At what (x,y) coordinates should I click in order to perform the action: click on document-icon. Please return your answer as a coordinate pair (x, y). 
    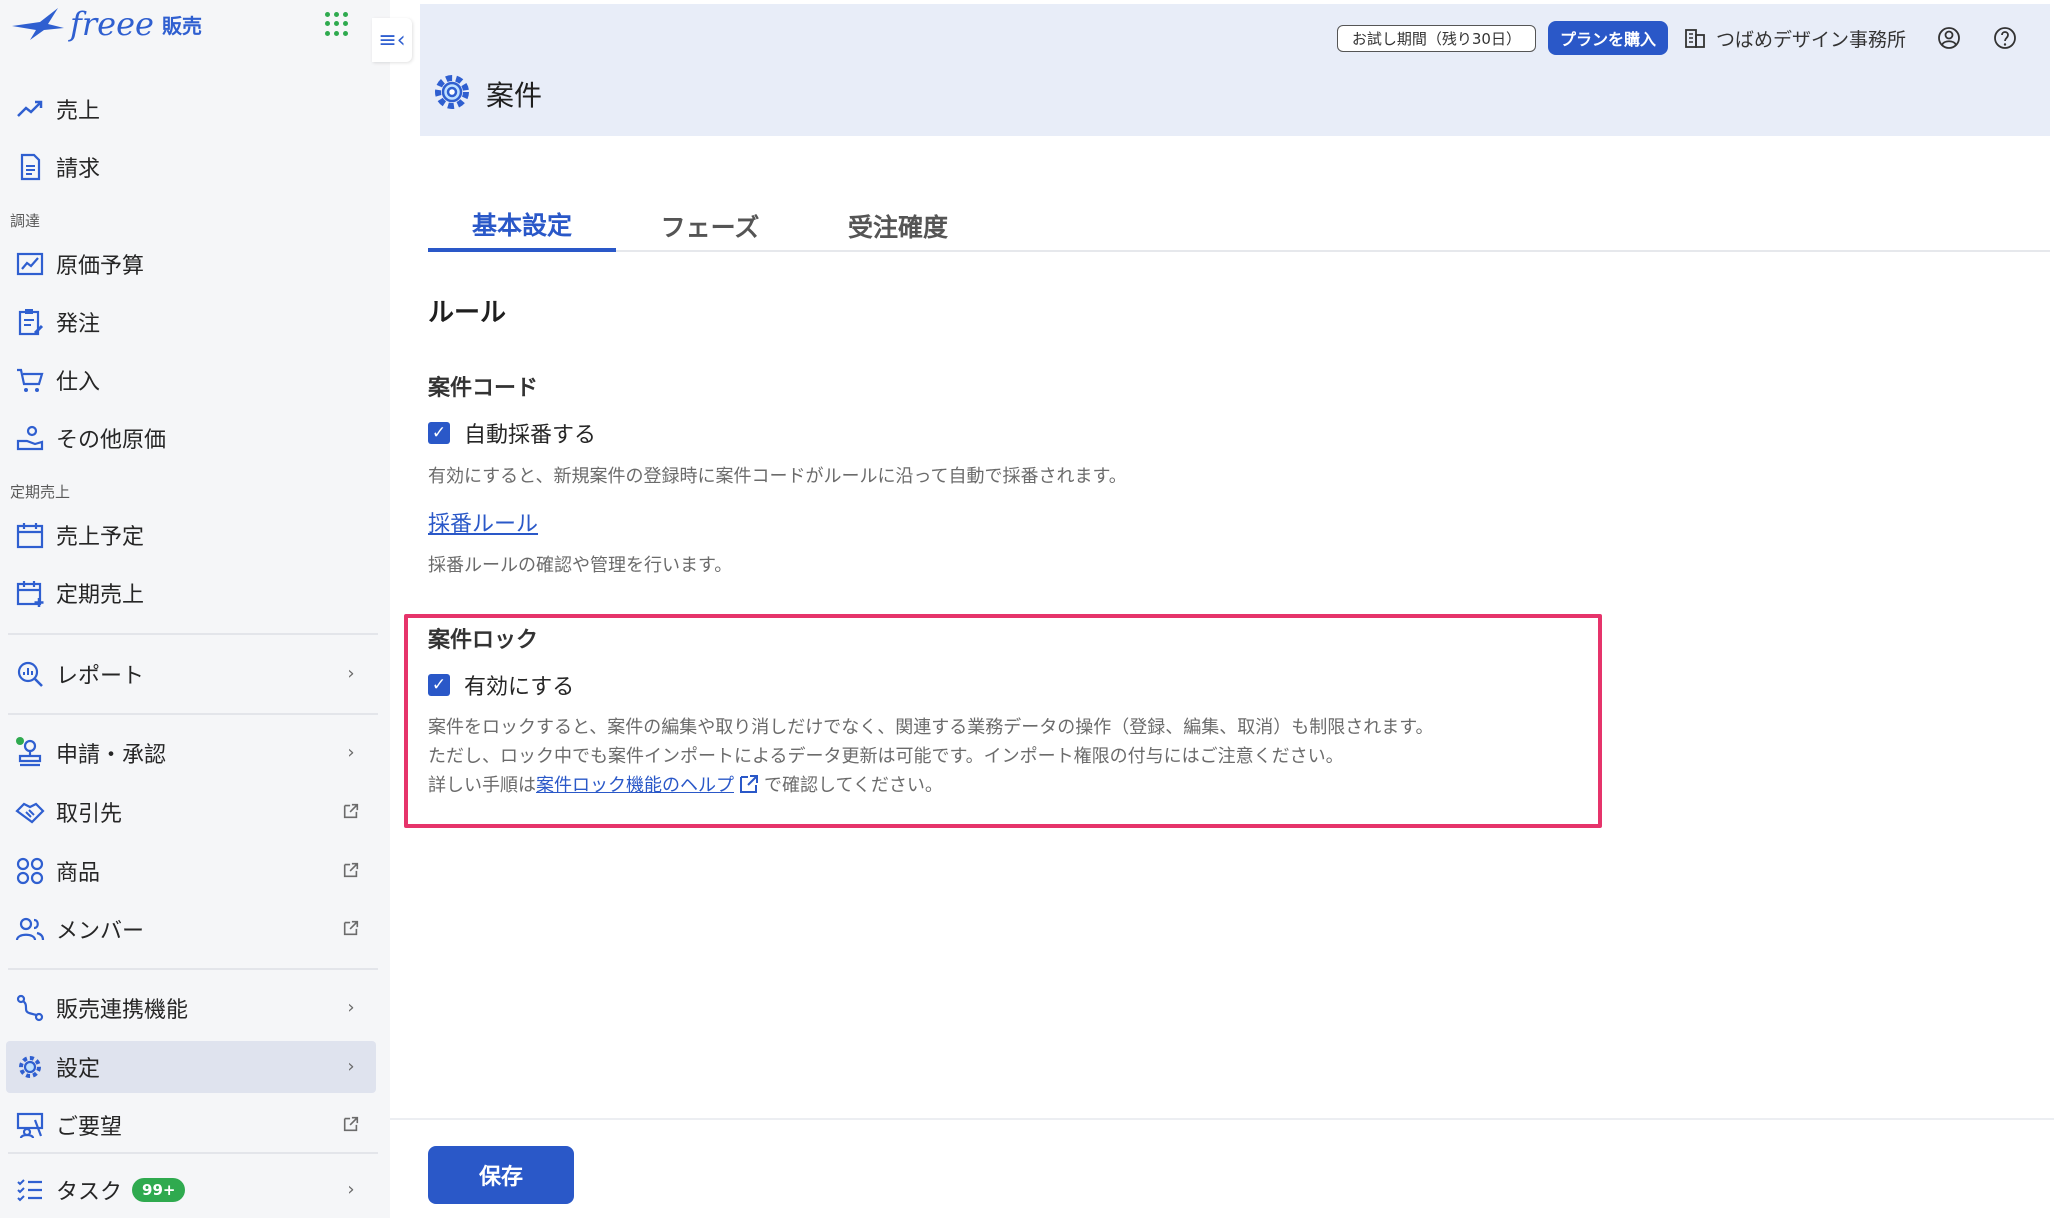
    Looking at the image, I should click on (30, 167).